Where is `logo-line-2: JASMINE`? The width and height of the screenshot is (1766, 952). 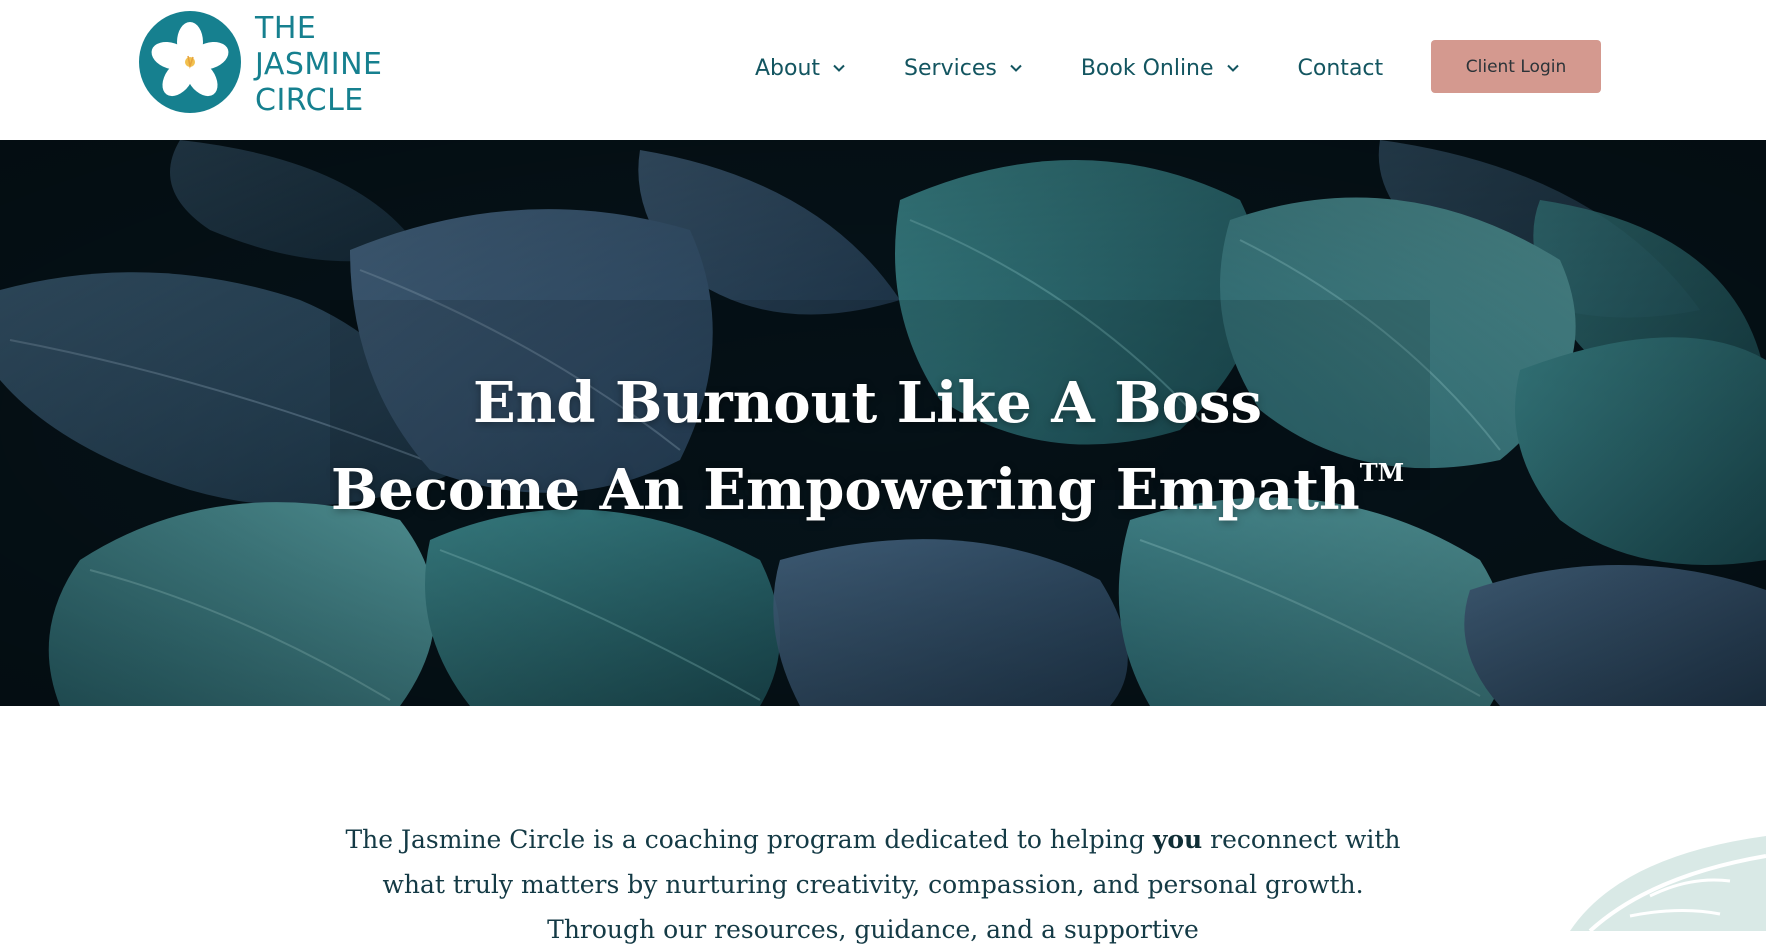
logo-line-2: JASMINE is located at coordinates (319, 64).